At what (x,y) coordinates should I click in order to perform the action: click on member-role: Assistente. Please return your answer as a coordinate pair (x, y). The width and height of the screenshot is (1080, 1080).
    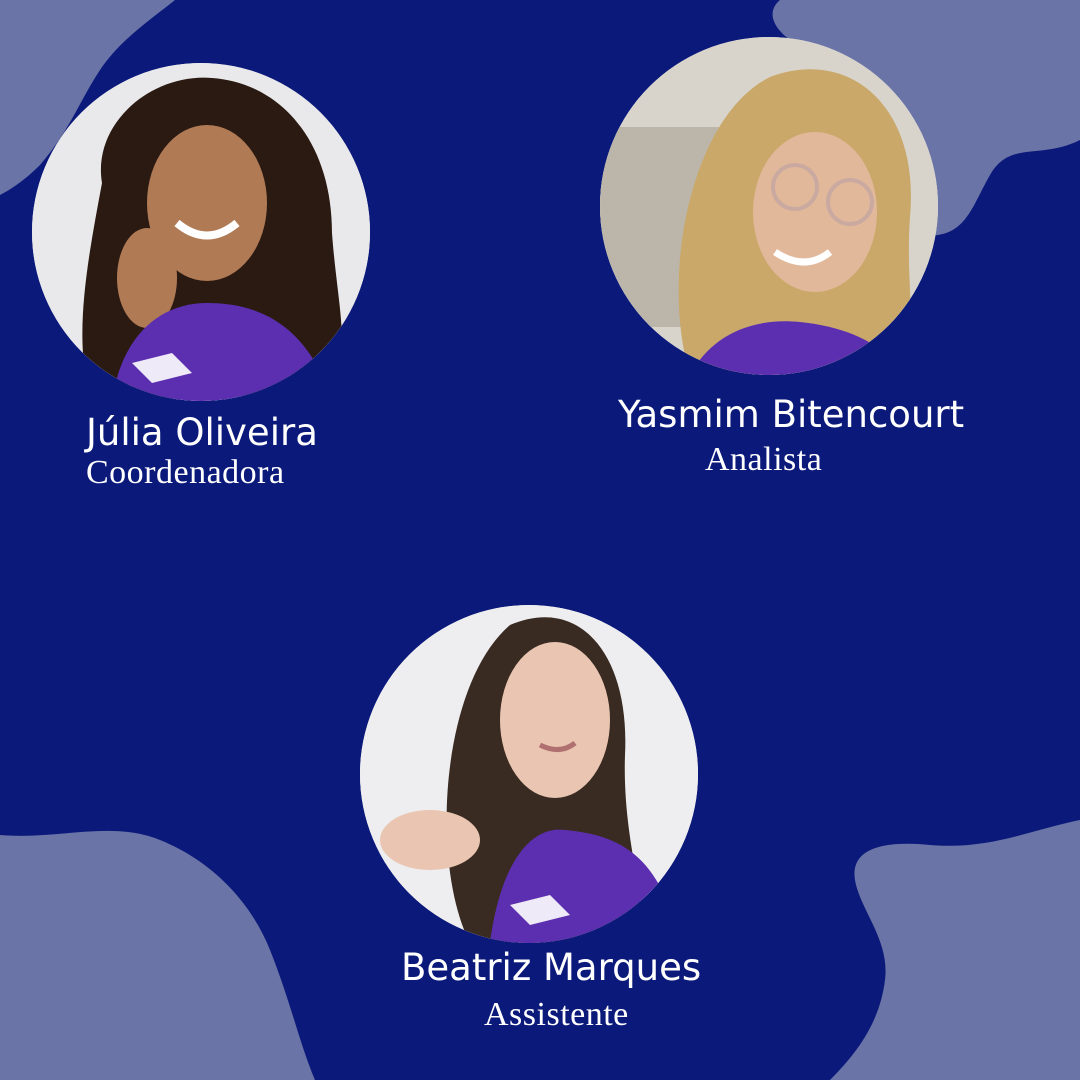
    Looking at the image, I should click on (556, 1014).